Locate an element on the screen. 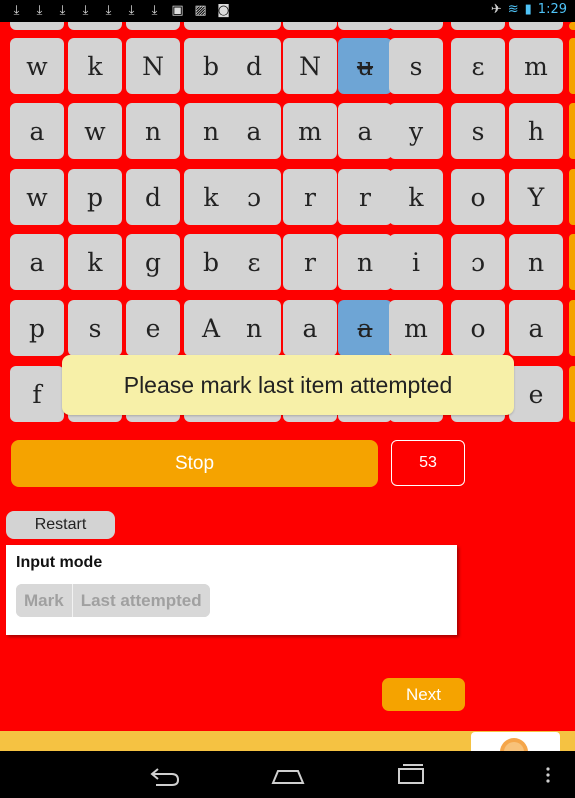 Image resolution: width=575 pixels, height=798 pixels. input-mode-toggle: Mark Last attempted is located at coordinates (113, 600).